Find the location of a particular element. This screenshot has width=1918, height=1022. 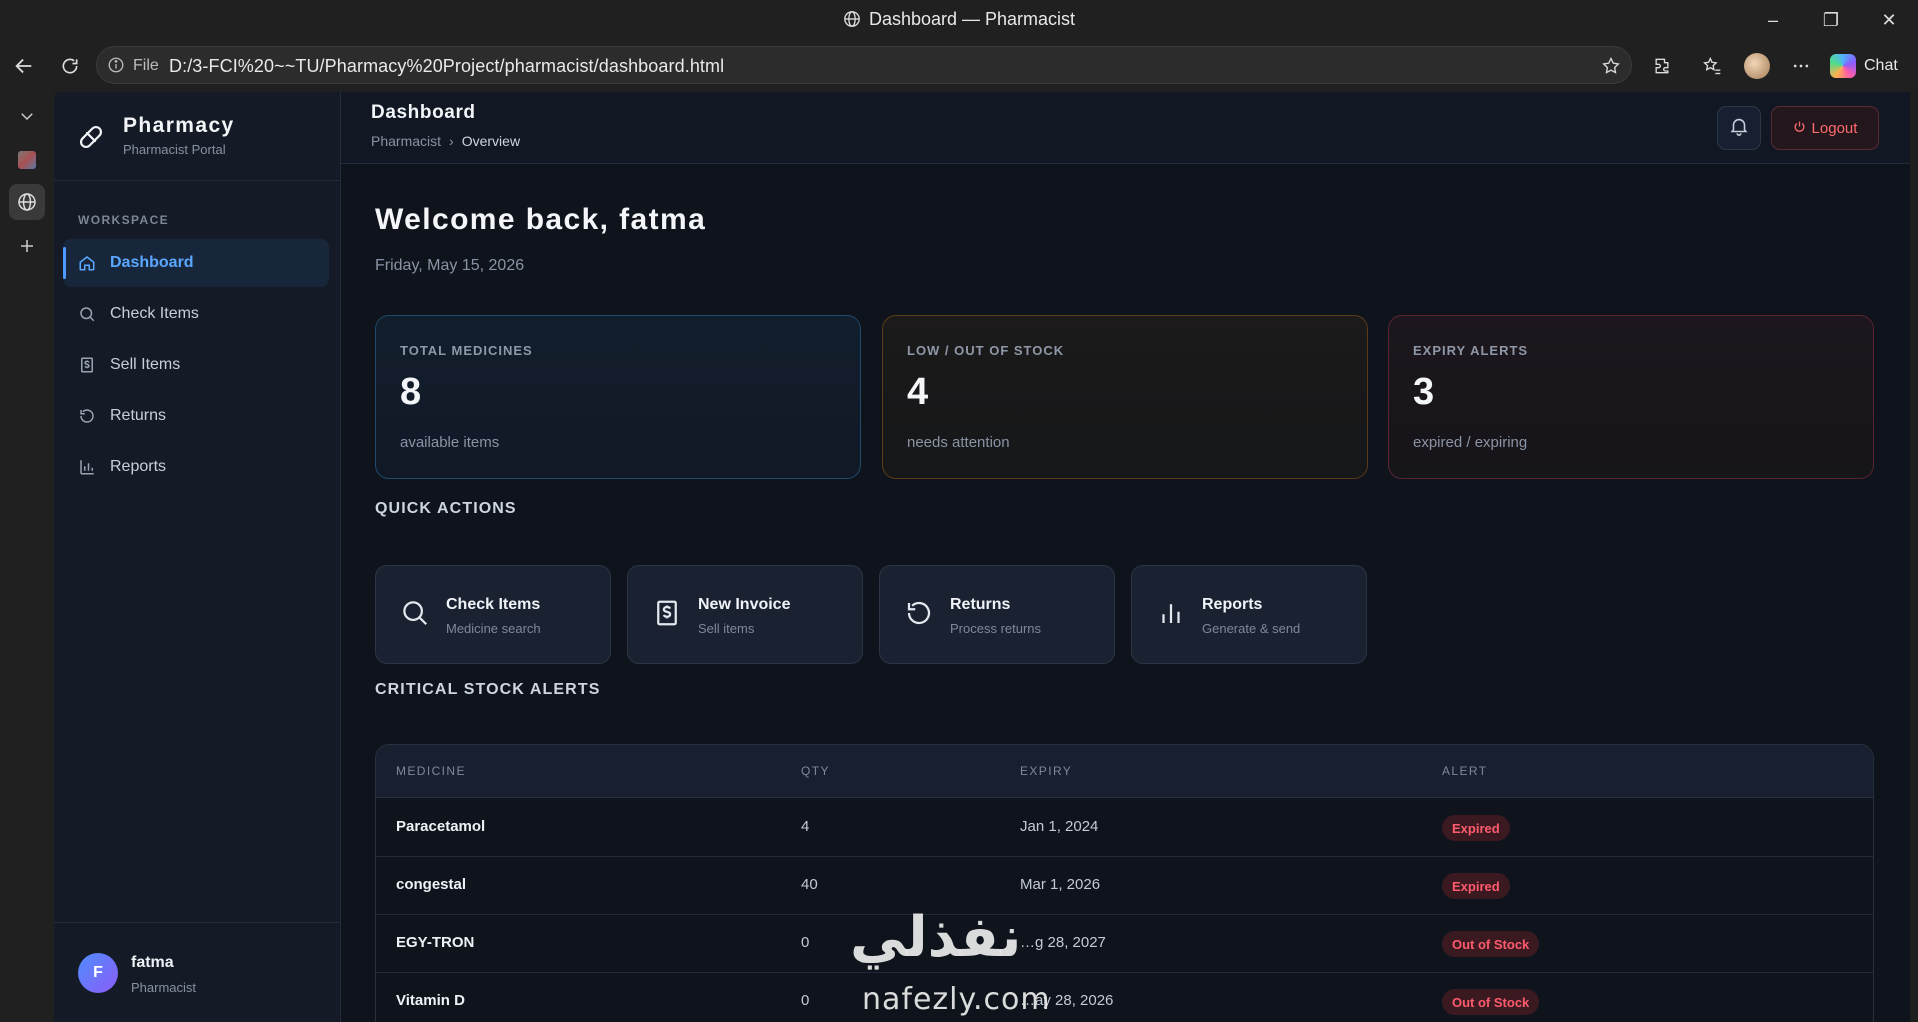

column-header-expiry: EXPIRY is located at coordinates (1046, 771).